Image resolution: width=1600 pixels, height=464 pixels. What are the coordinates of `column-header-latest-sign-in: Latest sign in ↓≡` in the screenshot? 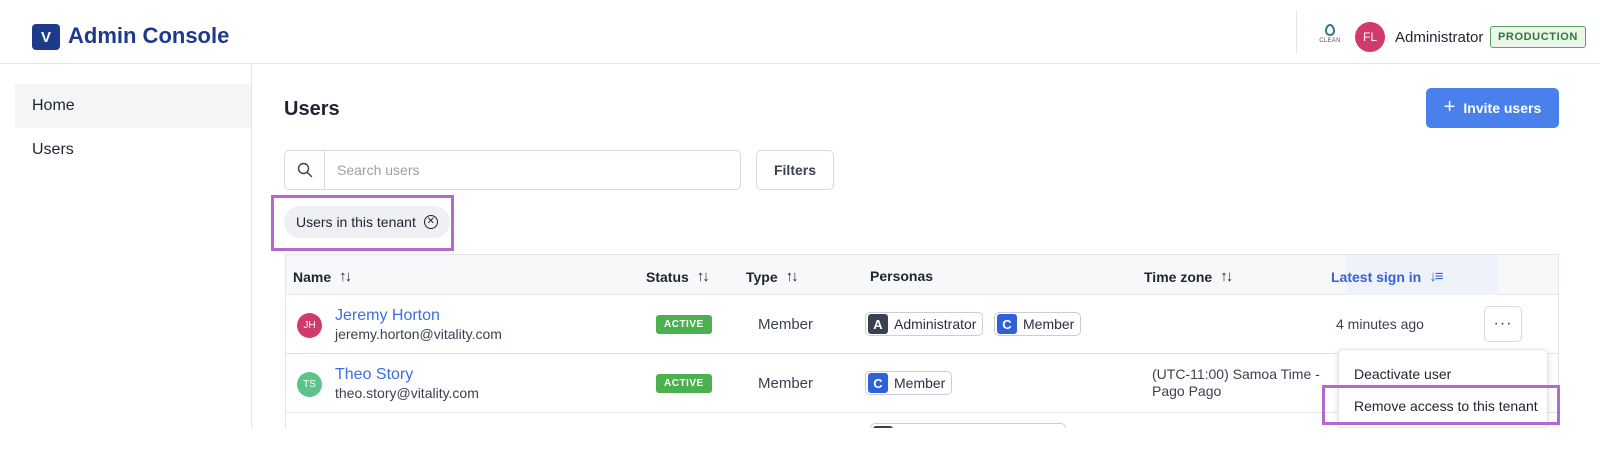 It's located at (1387, 276).